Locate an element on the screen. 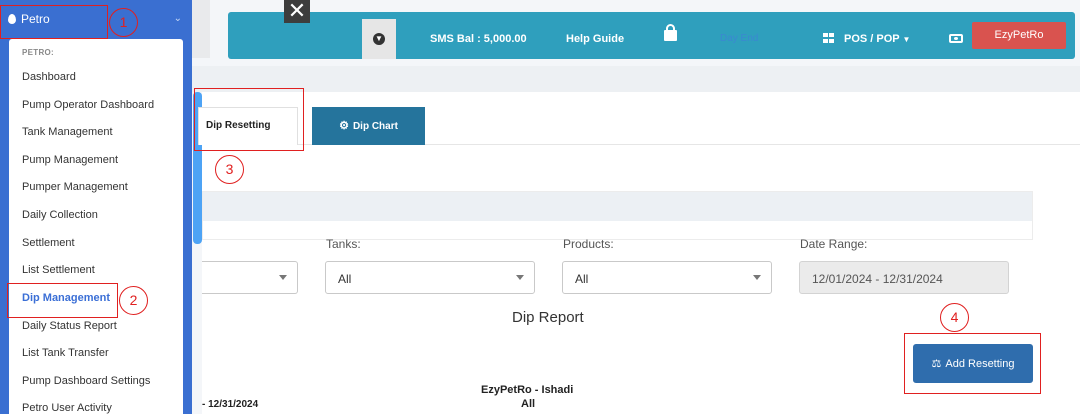  sidebar-item-tank-management: Tank Management is located at coordinates (67, 132).